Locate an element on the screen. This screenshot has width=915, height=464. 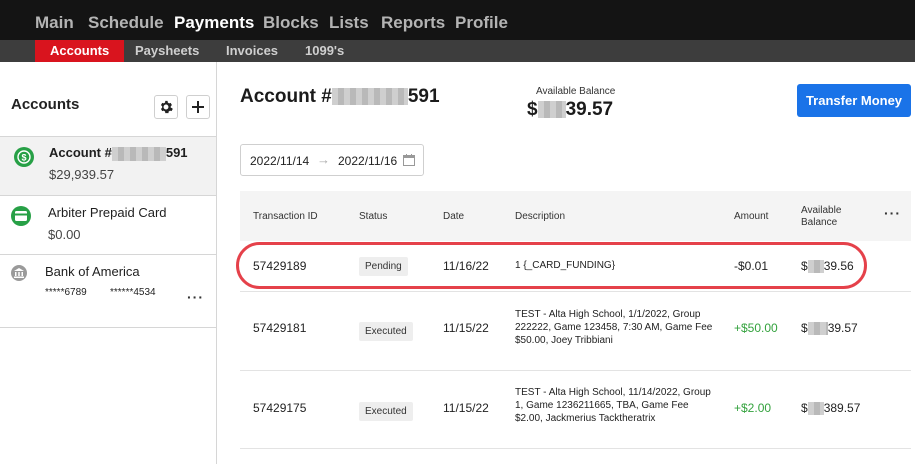
available-balance: $389.57 is located at coordinates (831, 408).